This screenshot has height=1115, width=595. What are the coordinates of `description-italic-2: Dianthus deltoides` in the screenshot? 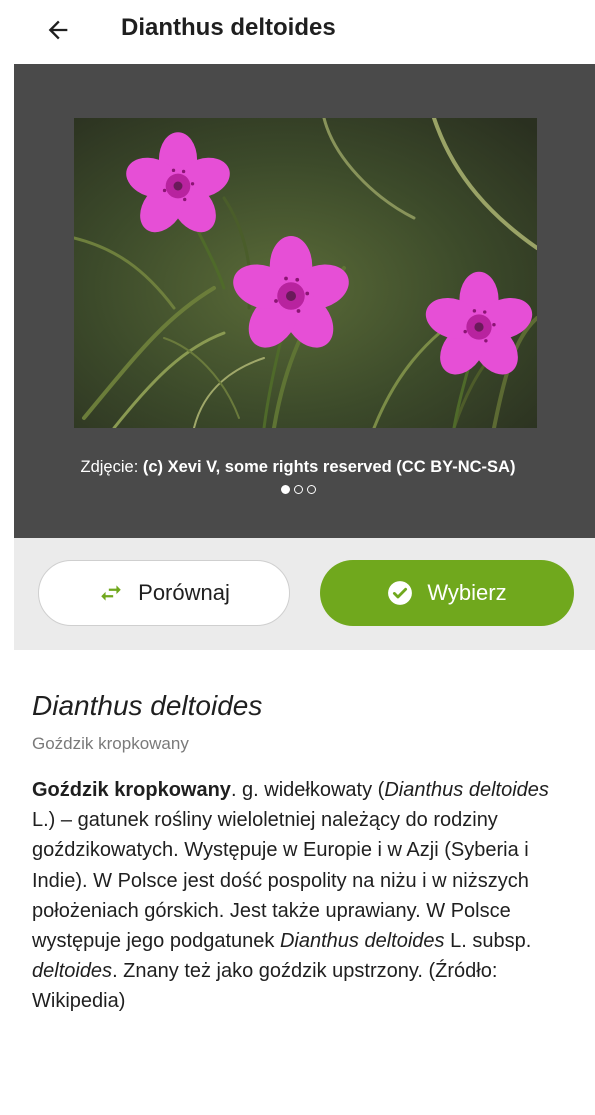 It's located at (362, 941).